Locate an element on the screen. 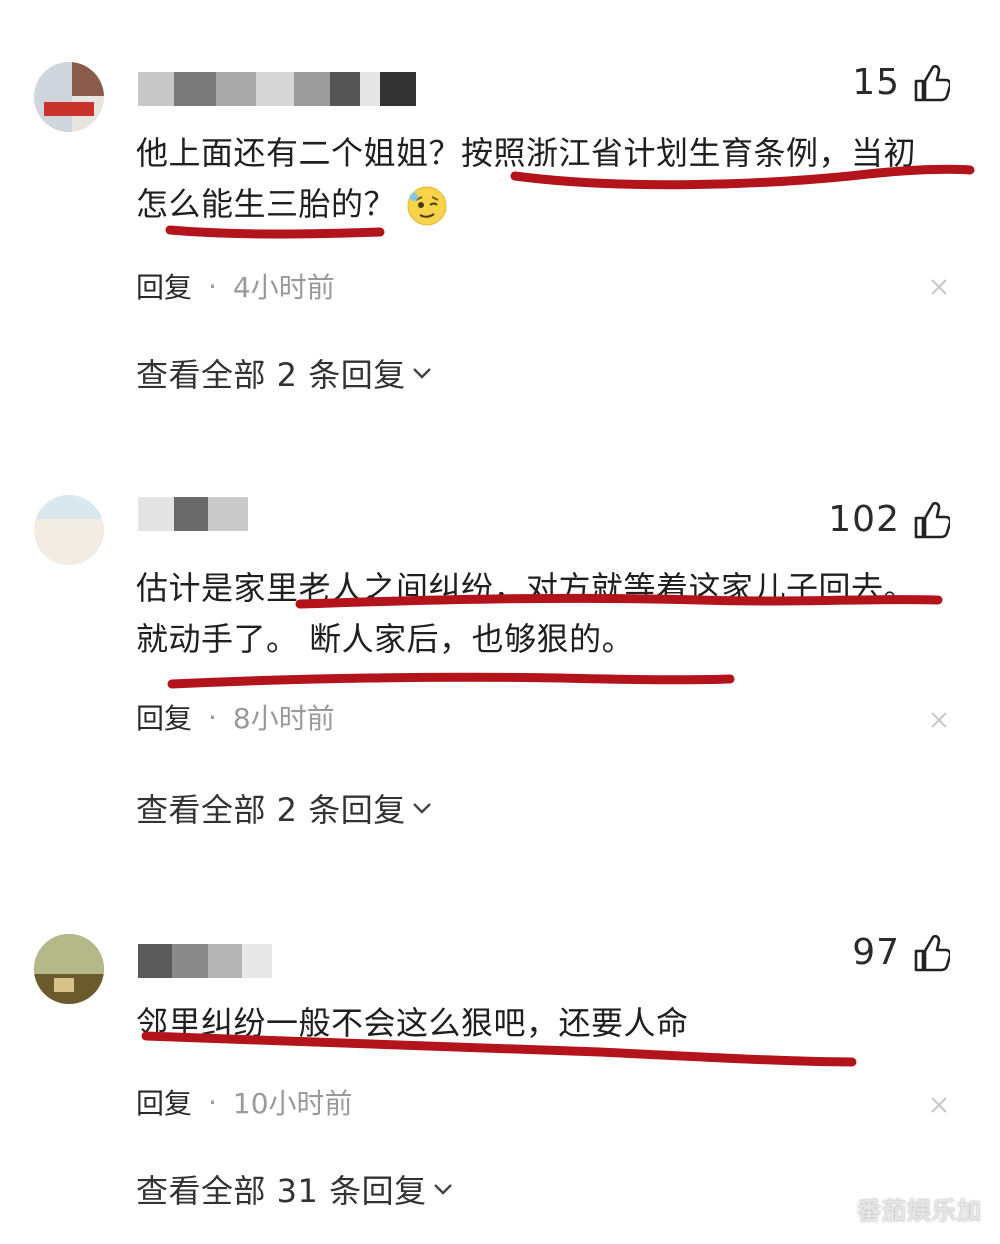 The image size is (1000, 1244). view-replies-button: 查看全部 31 条回复 is located at coordinates (294, 1189).